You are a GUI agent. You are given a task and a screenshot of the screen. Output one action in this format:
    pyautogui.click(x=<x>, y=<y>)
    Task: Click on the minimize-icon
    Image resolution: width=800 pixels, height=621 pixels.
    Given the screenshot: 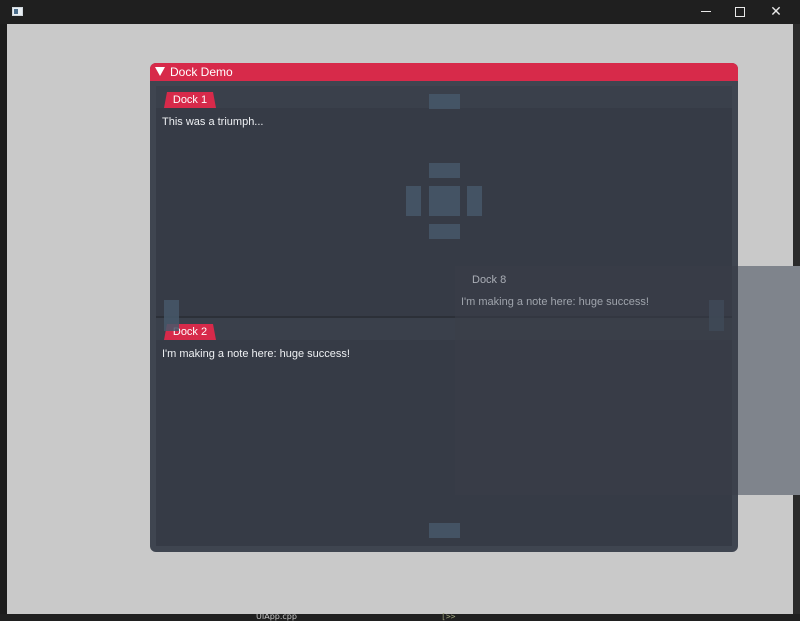 What is the action you would take?
    pyautogui.click(x=706, y=11)
    